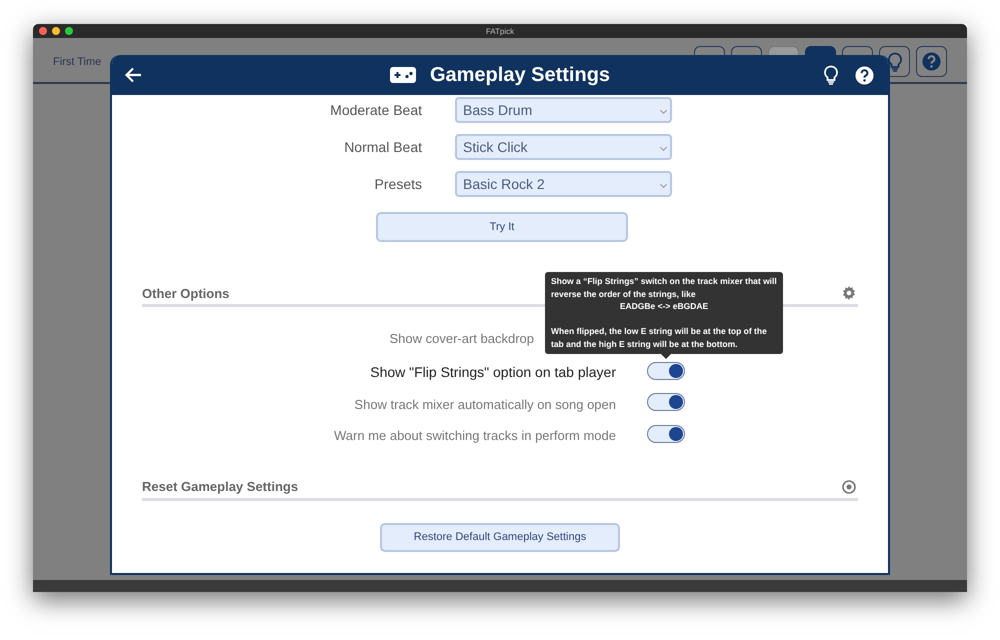  What do you see at coordinates (403, 75) in the screenshot?
I see `gamepad-icon` at bounding box center [403, 75].